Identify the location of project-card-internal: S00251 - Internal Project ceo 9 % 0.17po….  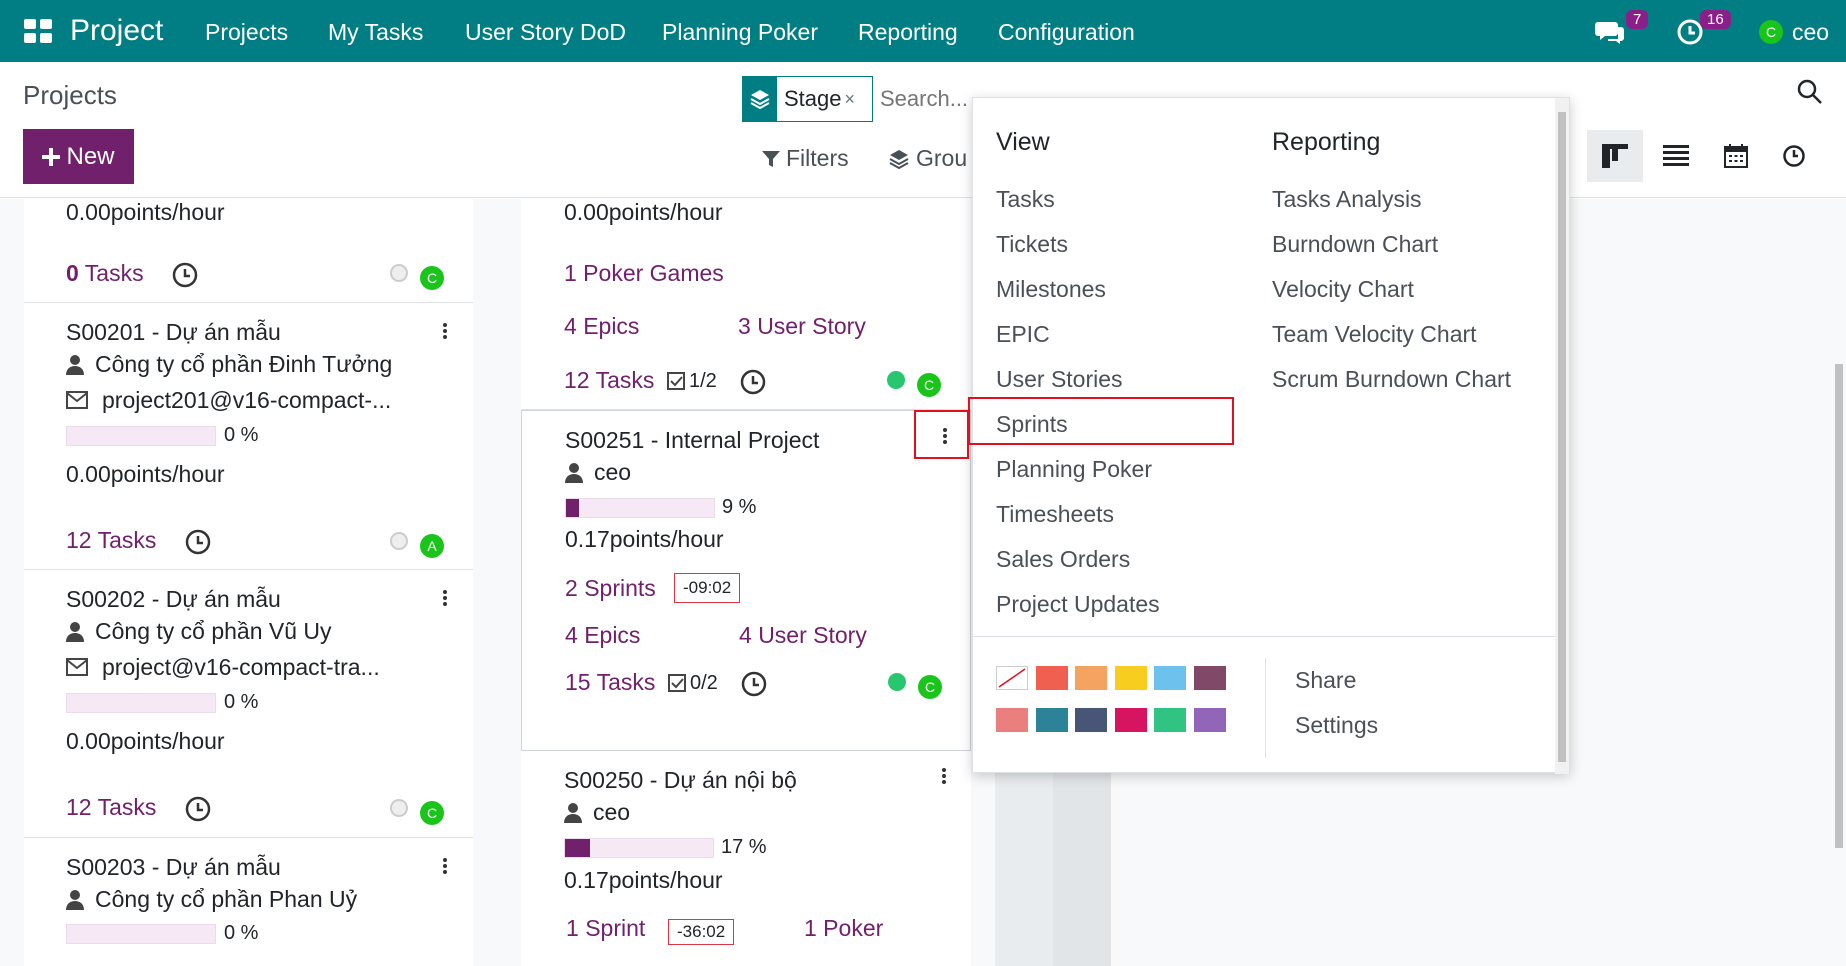
(746, 580).